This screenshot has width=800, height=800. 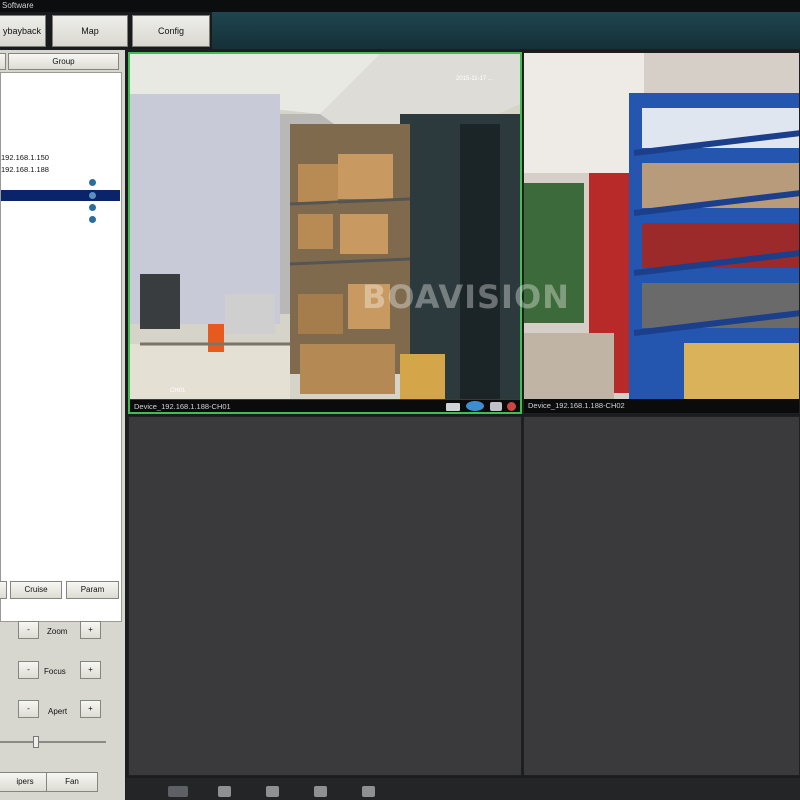 What do you see at coordinates (55, 671) in the screenshot?
I see `focus-label: Focus` at bounding box center [55, 671].